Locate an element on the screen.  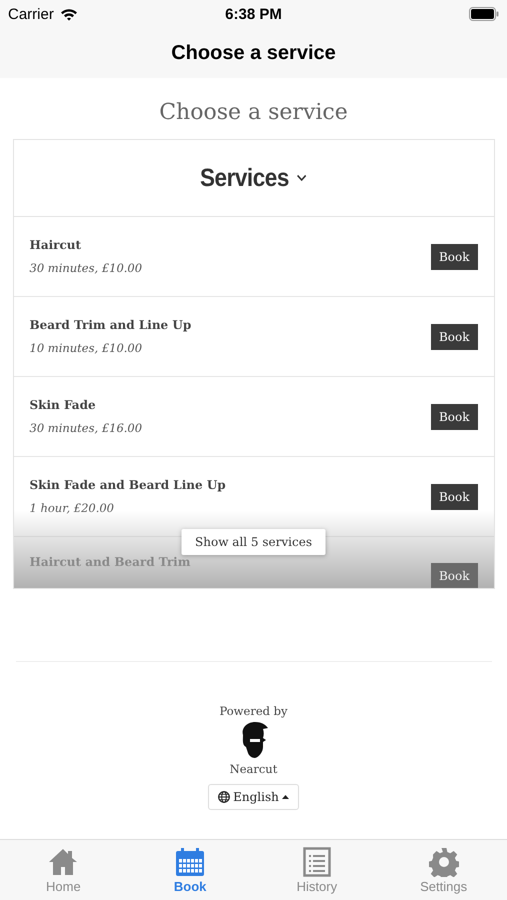
service-details: 10 minutes, £10.00 is located at coordinates (87, 348).